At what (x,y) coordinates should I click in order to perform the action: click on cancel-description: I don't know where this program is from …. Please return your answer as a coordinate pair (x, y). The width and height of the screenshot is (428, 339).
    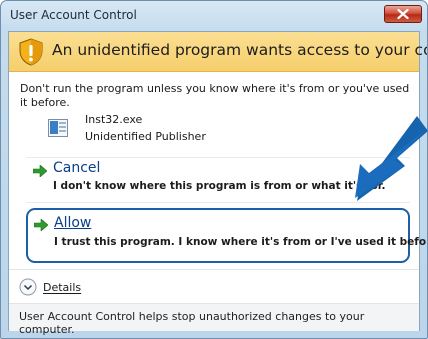
    Looking at the image, I should click on (219, 186).